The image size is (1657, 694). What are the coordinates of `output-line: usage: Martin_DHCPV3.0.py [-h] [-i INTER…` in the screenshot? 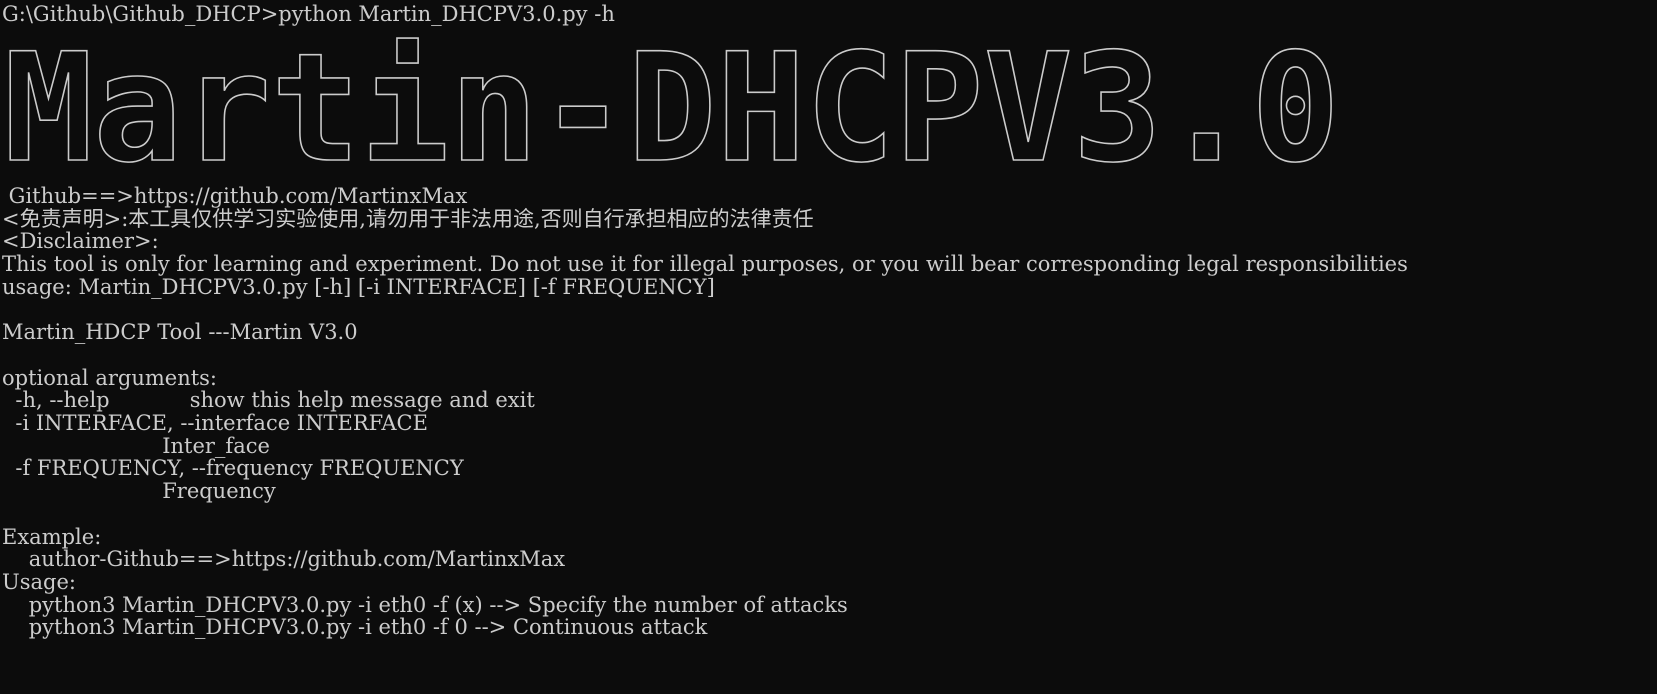 It's located at (358, 286).